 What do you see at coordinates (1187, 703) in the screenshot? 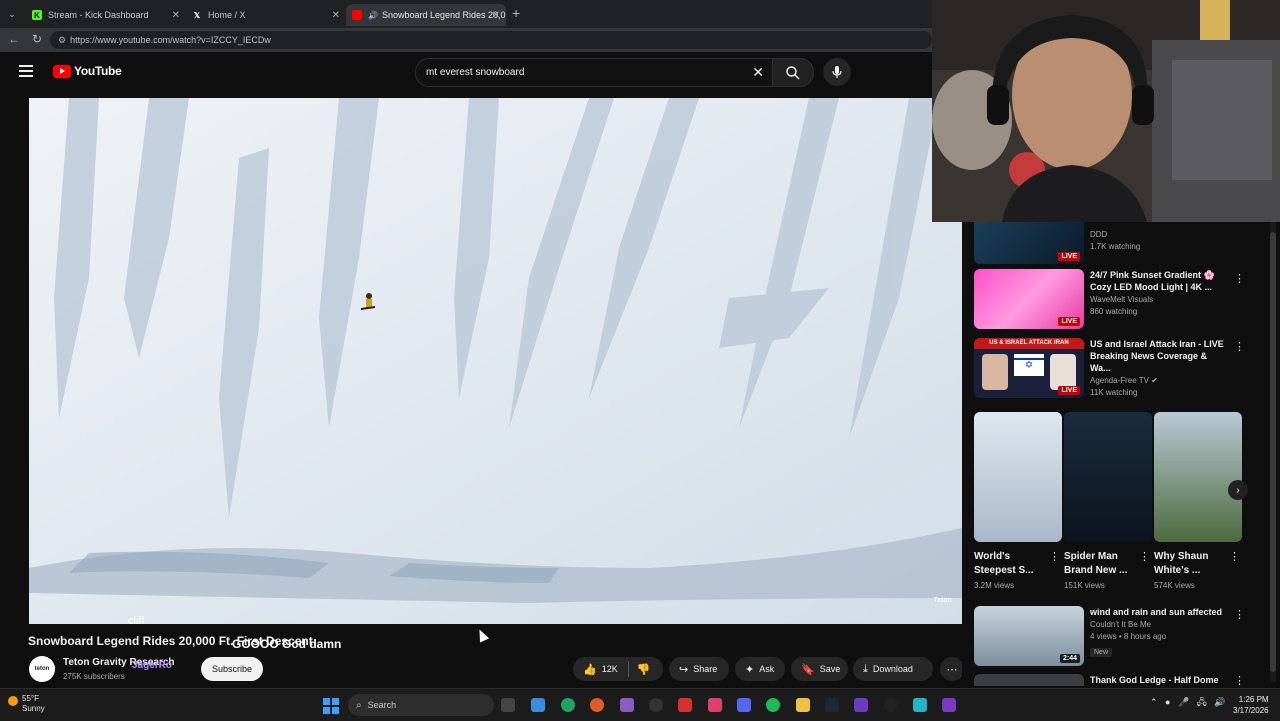
I see `system-tray: ⌃ ● 🎤 🖧 🔊` at bounding box center [1187, 703].